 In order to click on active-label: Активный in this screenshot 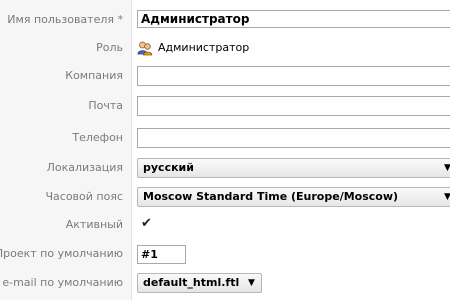, I will do `click(94, 224)`.